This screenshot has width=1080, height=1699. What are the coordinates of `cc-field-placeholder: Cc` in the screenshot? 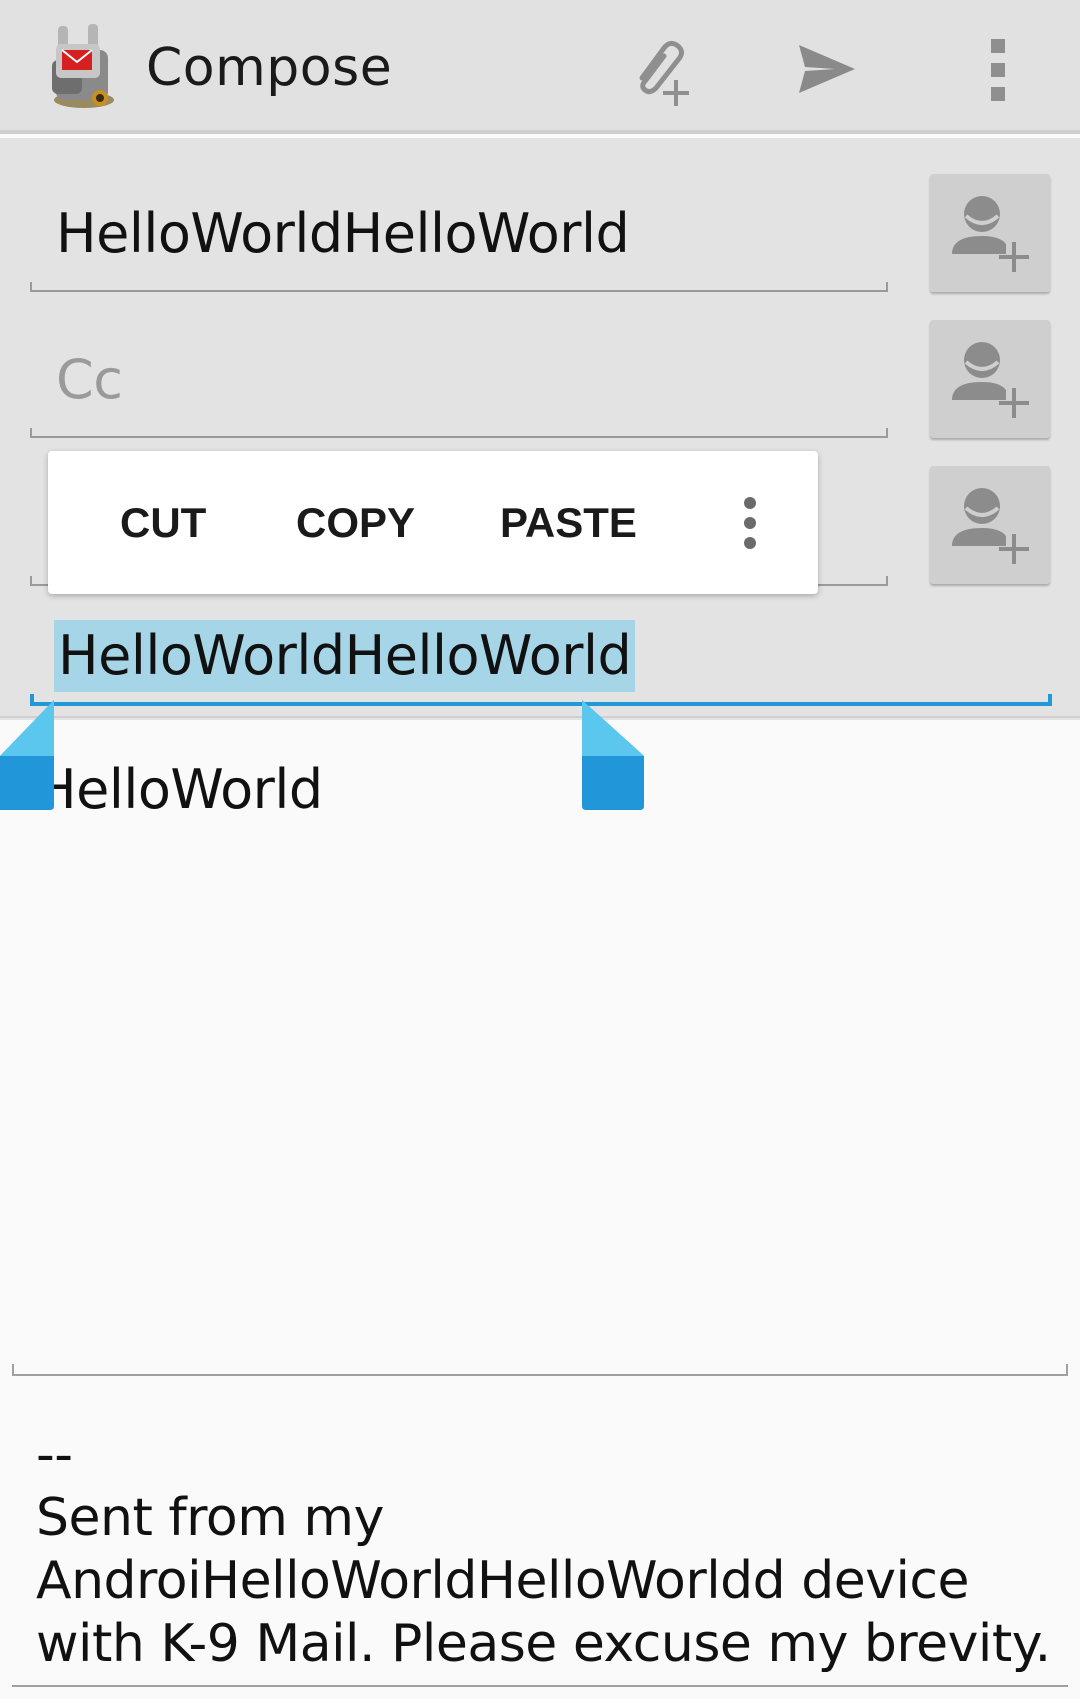 It's located at (89, 379).